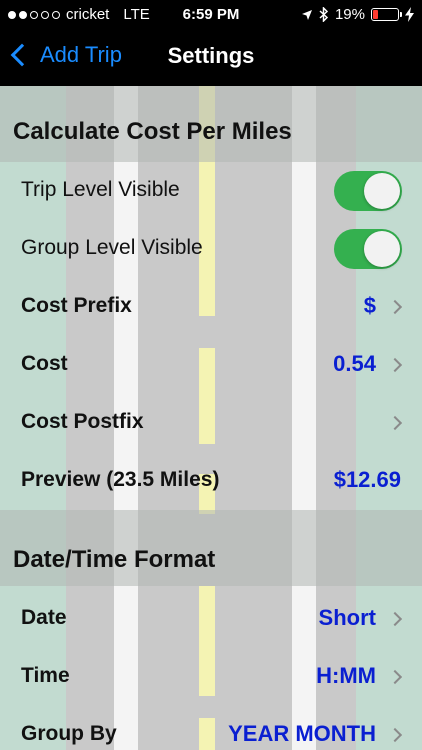 Image resolution: width=422 pixels, height=750 pixels. I want to click on row-trip-level-visible: Trip Level Visible, so click(211, 191).